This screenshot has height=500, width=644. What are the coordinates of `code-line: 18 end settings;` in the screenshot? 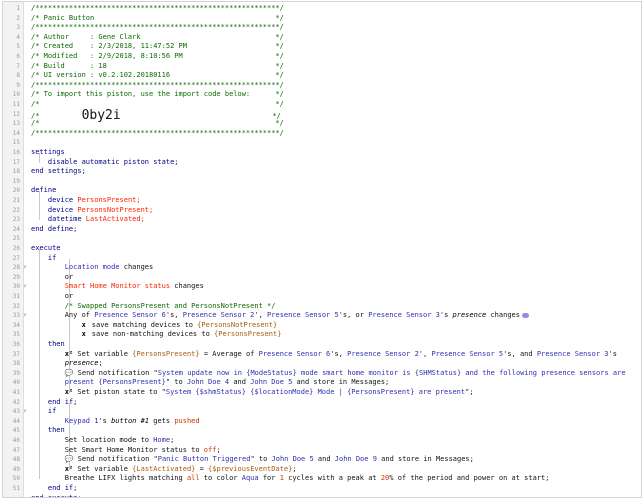 It's located at (322, 171).